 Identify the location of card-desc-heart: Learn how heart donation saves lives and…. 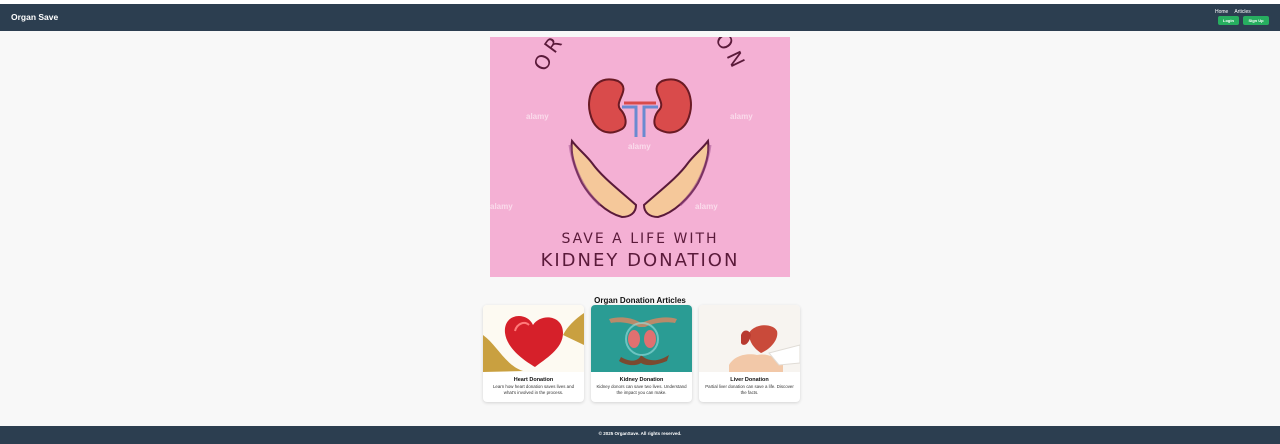
(533, 389).